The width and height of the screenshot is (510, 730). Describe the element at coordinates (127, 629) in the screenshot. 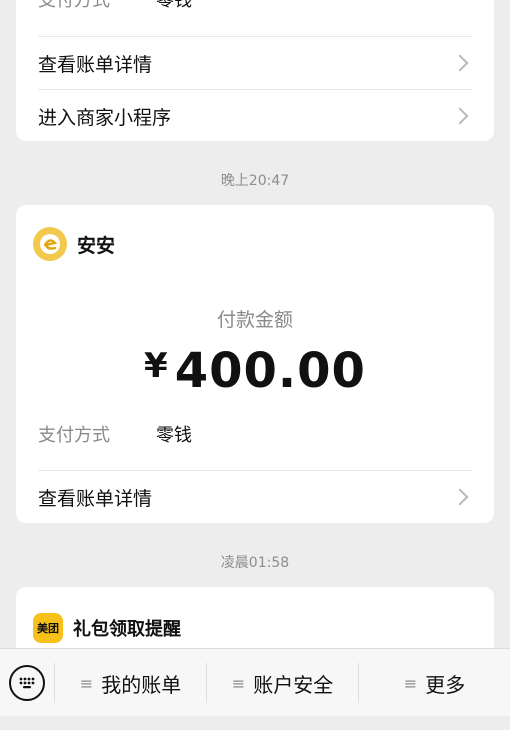

I see `gift-title: 礼包领取提醒` at that location.